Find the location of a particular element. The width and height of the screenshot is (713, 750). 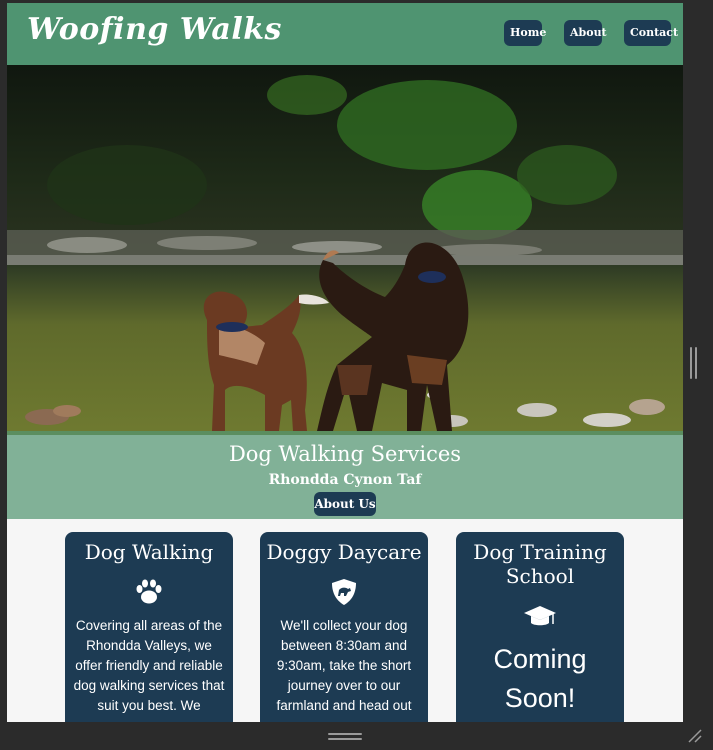

vertical-resize-handle is located at coordinates (694, 363).